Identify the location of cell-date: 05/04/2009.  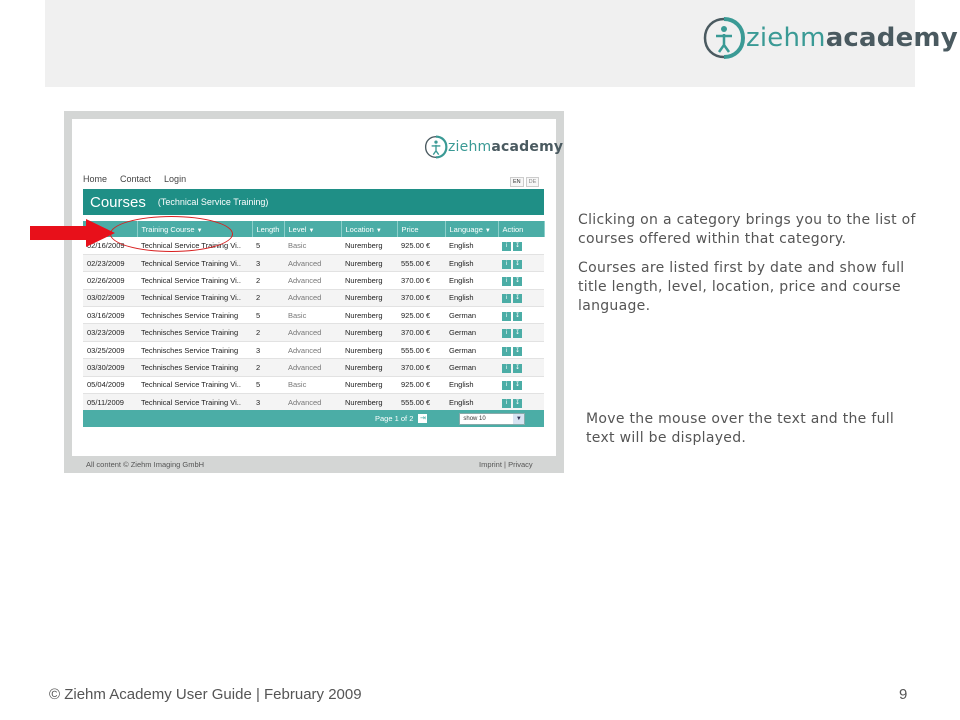
(110, 385).